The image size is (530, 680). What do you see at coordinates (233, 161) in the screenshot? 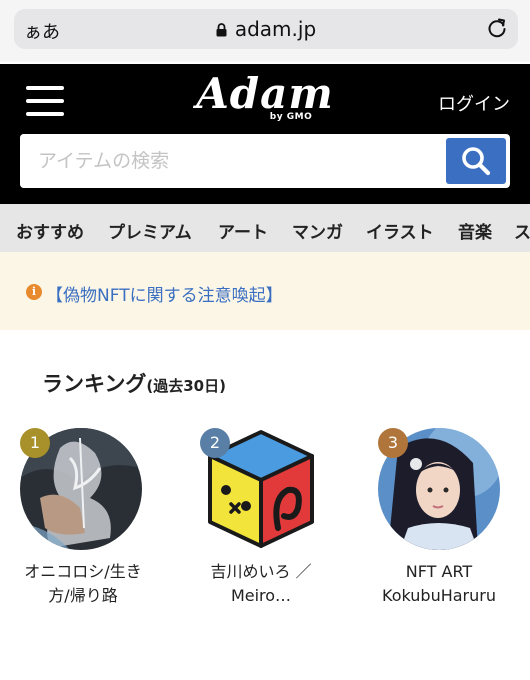
I see `search-input` at bounding box center [233, 161].